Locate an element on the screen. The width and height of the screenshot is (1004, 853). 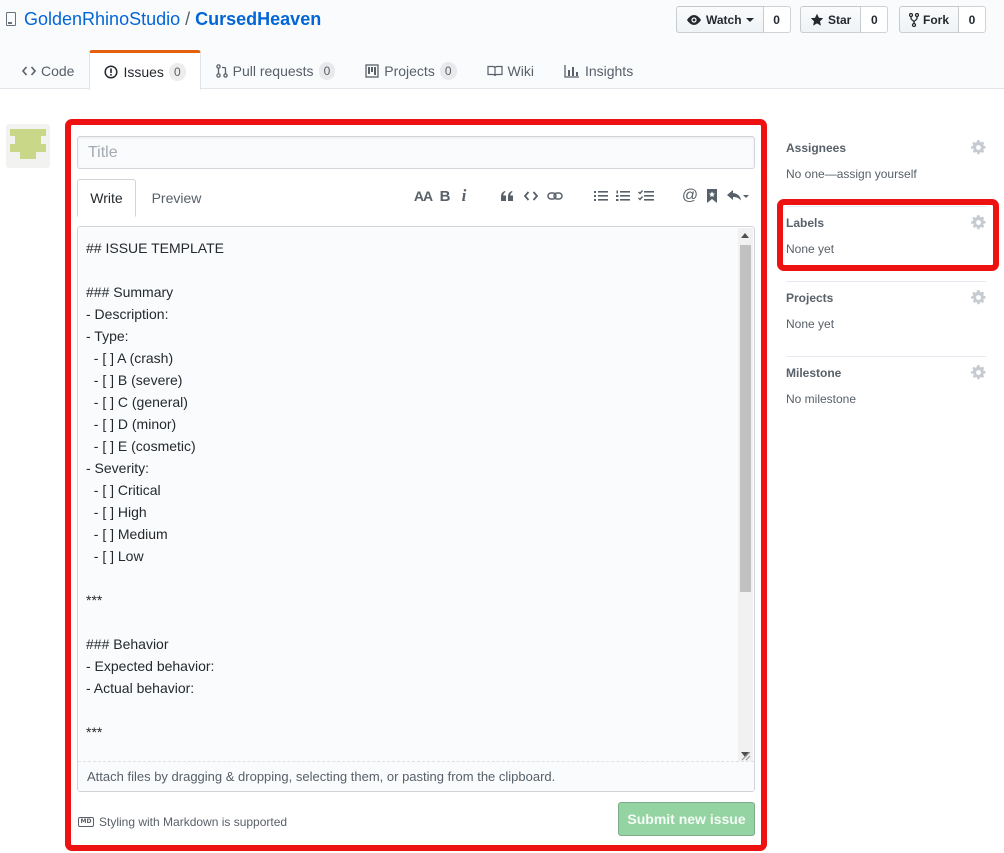
repo-forked-icon is located at coordinates (914, 19).